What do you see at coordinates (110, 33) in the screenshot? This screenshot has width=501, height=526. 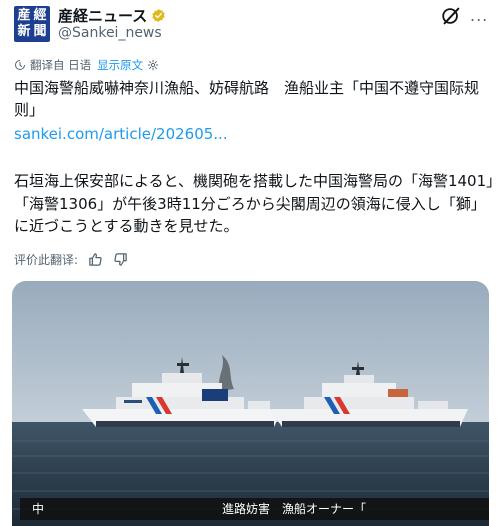 I see `account-handle: @Sankei_news` at bounding box center [110, 33].